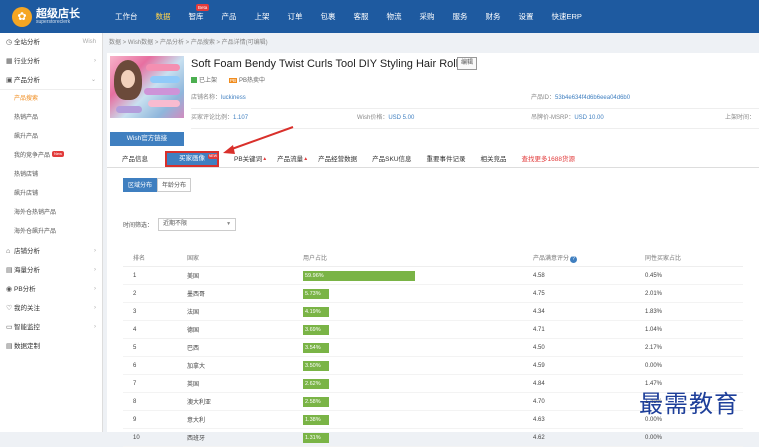  I want to click on watermark: 最需教育, so click(689, 404).